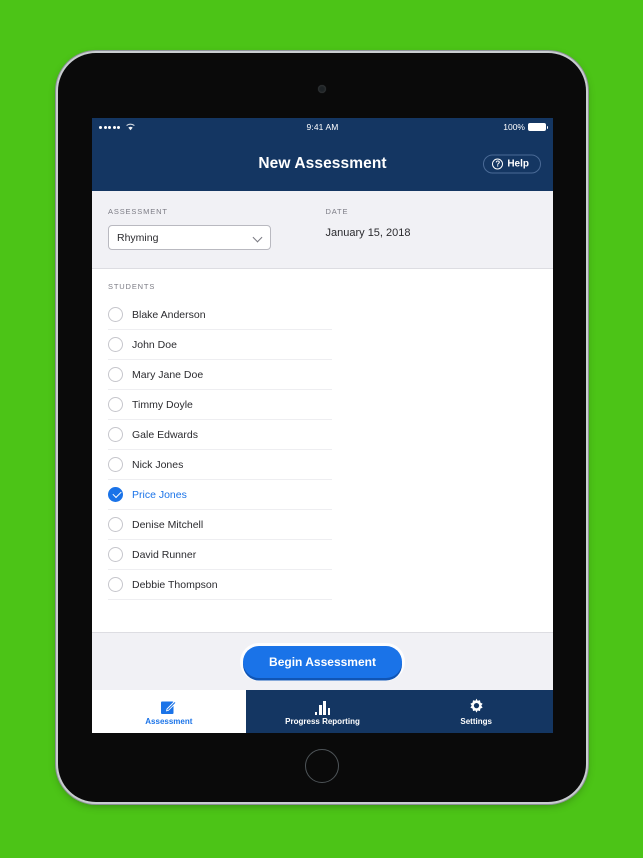  I want to click on students-section-label: STUDENTS, so click(132, 286).